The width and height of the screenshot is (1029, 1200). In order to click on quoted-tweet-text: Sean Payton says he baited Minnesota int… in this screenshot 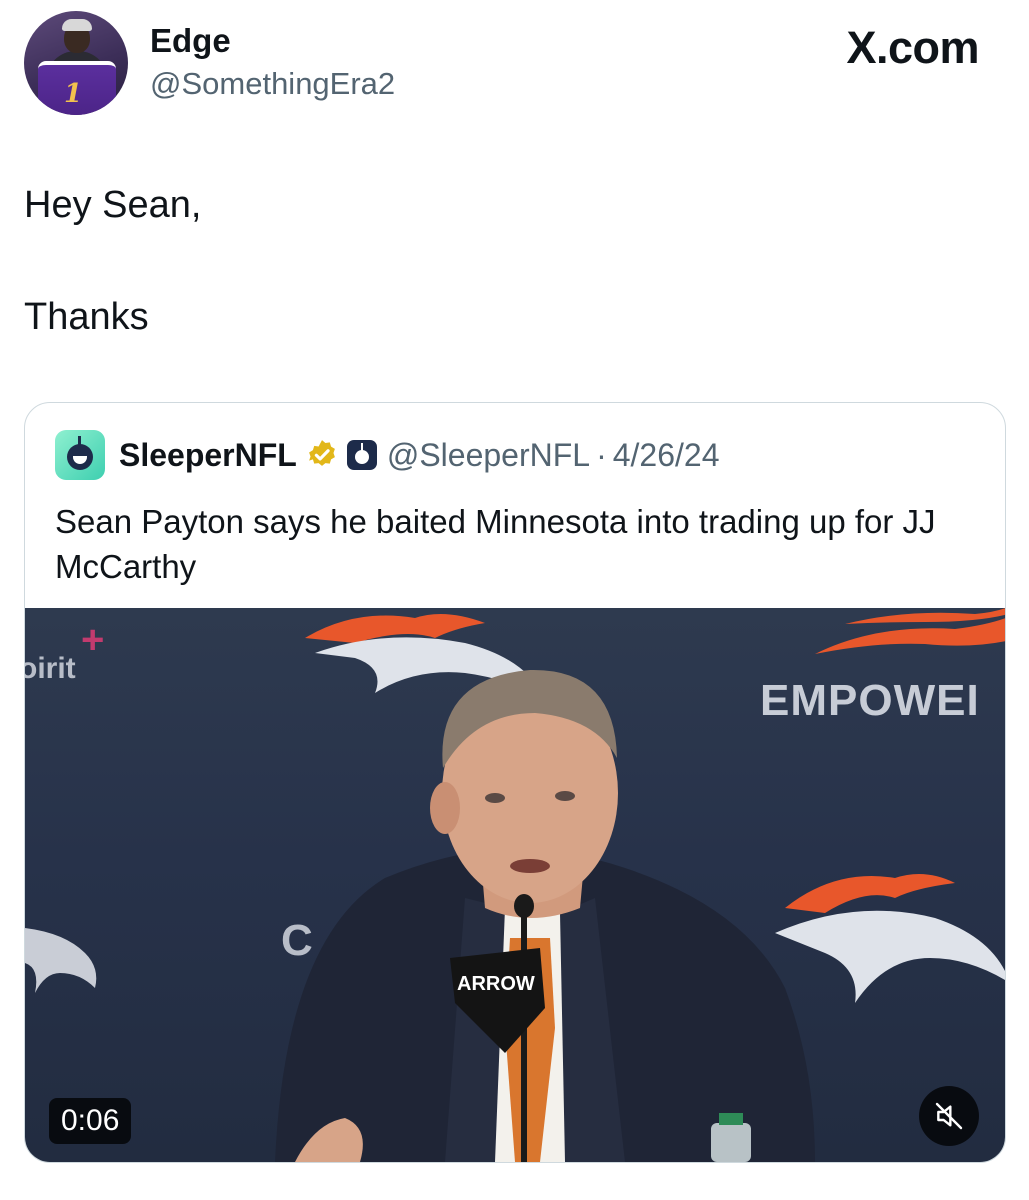, I will do `click(495, 544)`.